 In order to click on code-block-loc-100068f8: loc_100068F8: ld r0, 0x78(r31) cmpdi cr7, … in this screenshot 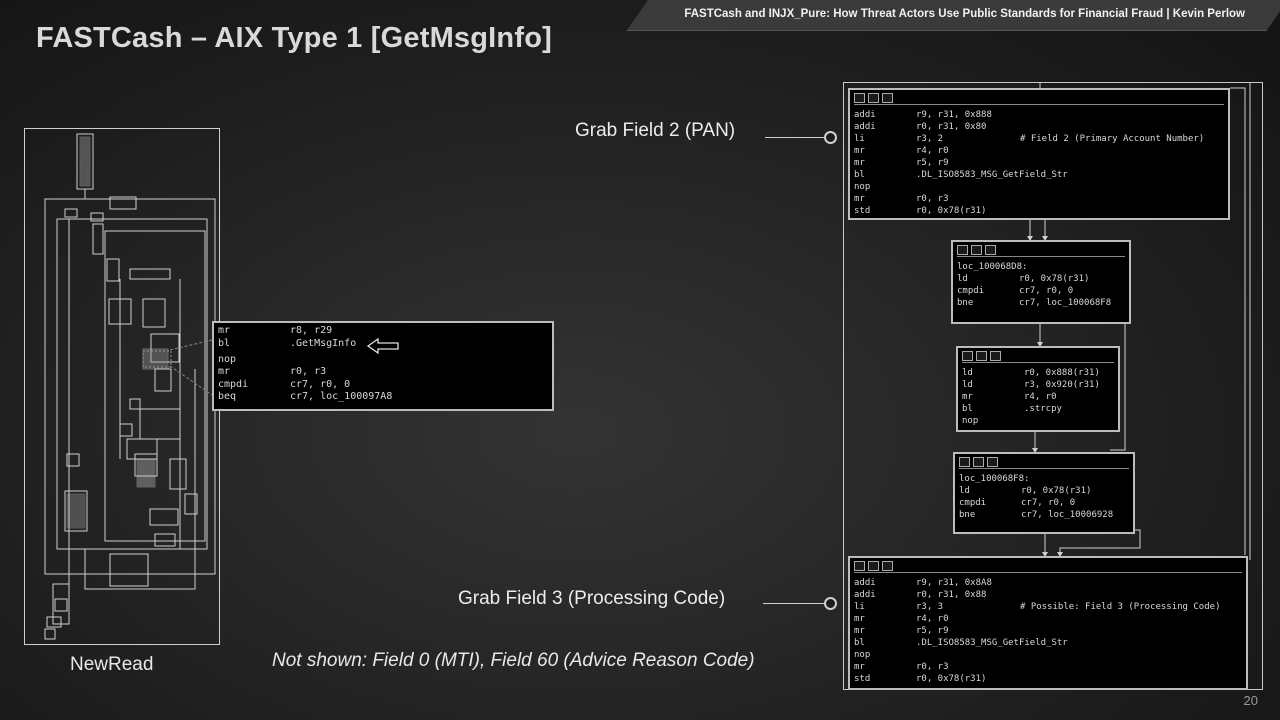, I will do `click(1044, 493)`.